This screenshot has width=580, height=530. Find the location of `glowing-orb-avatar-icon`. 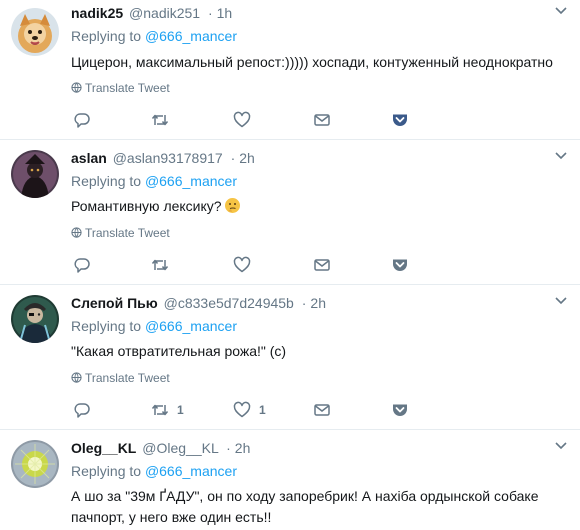

glowing-orb-avatar-icon is located at coordinates (35, 464).